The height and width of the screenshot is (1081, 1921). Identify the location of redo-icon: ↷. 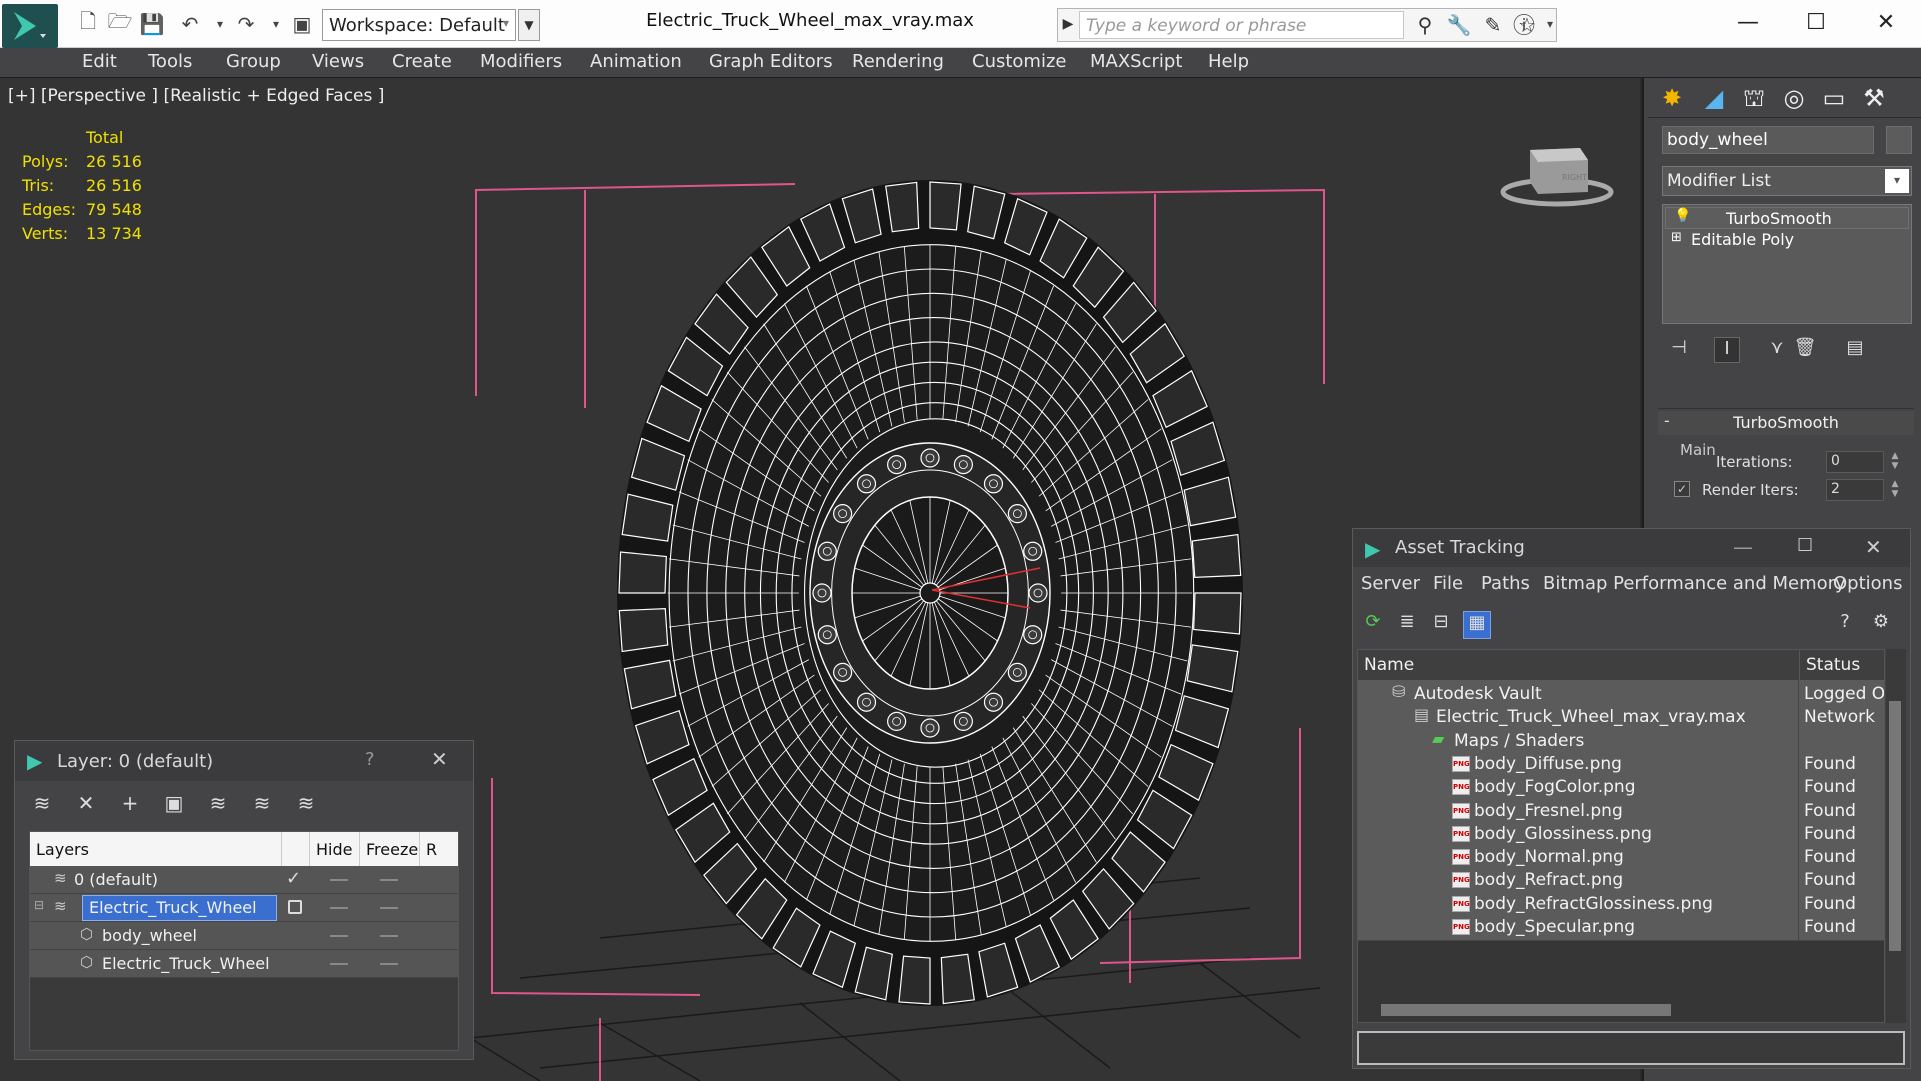
(246, 24).